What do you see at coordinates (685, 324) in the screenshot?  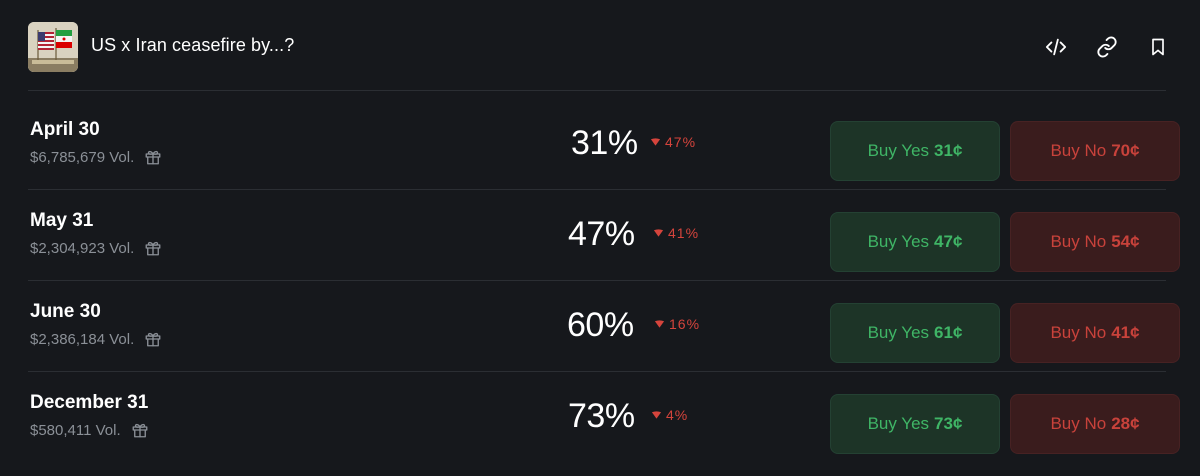 I see `change-value: 16%` at bounding box center [685, 324].